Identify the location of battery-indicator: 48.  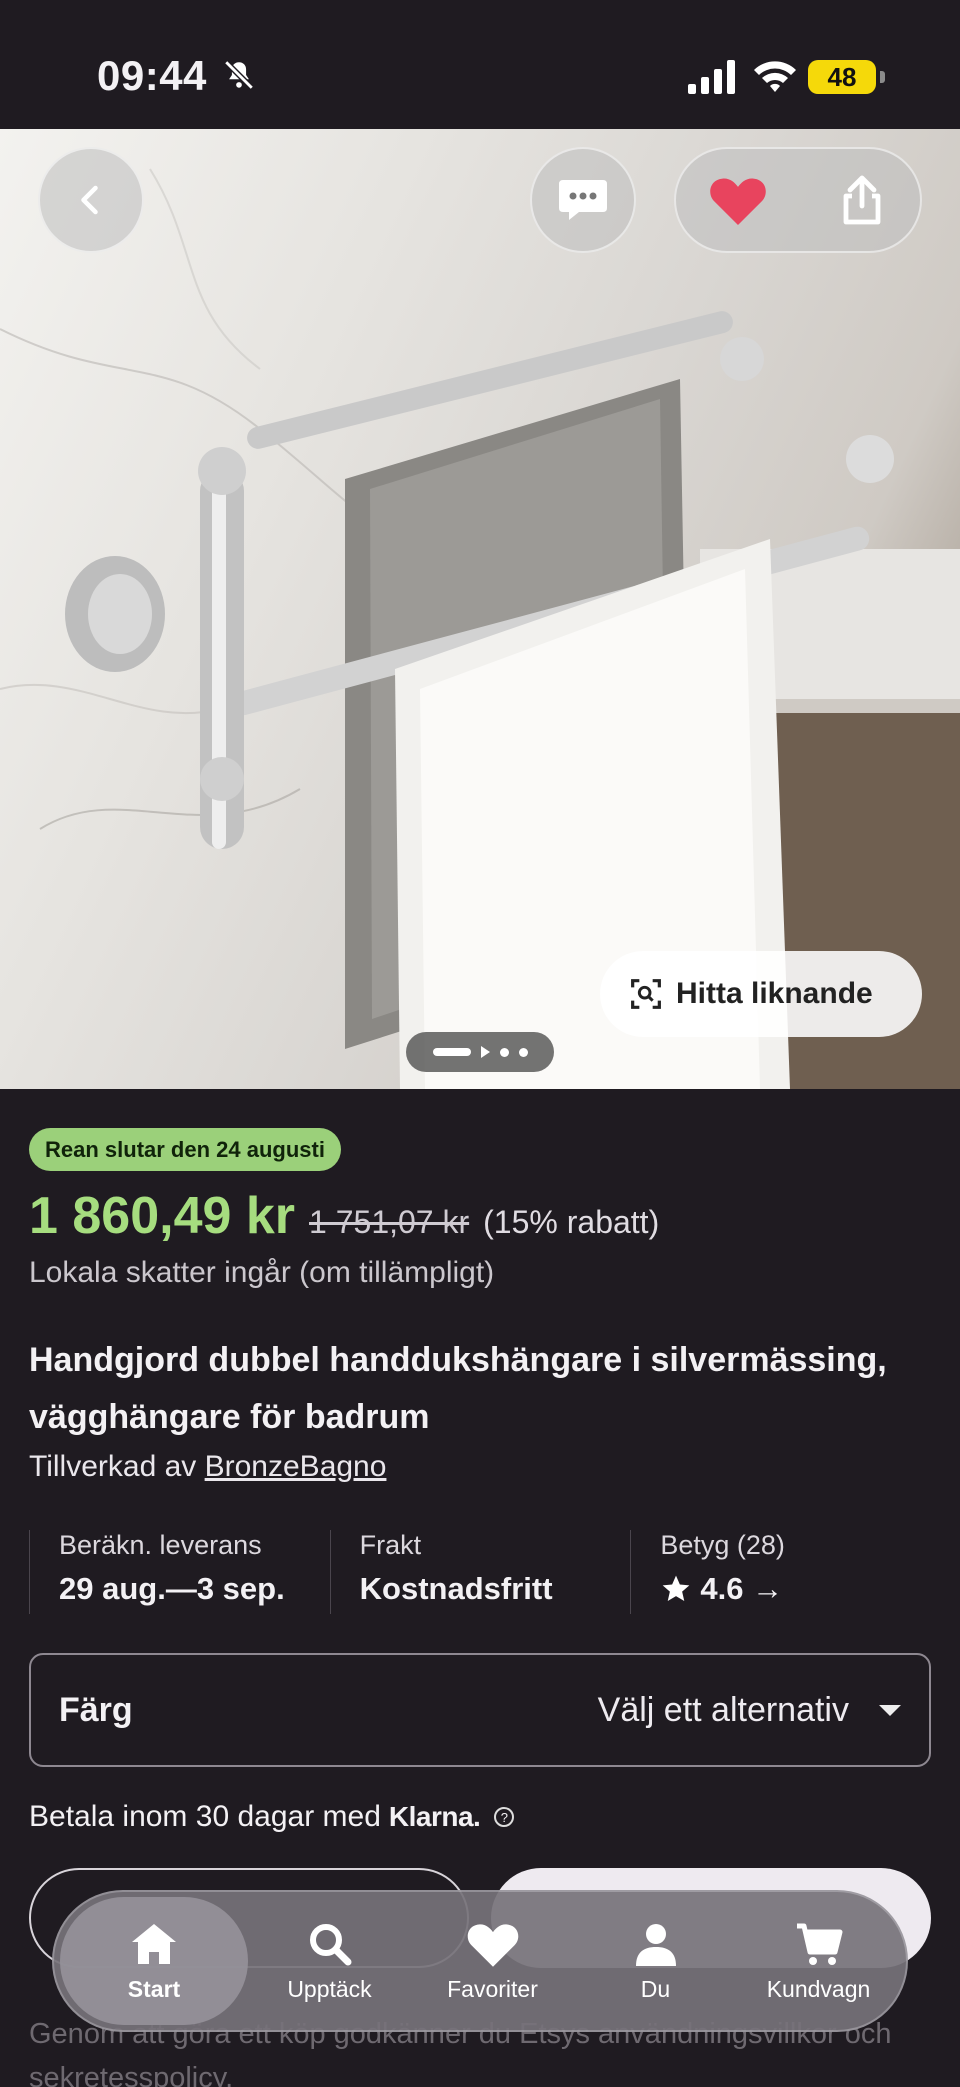
(846, 77).